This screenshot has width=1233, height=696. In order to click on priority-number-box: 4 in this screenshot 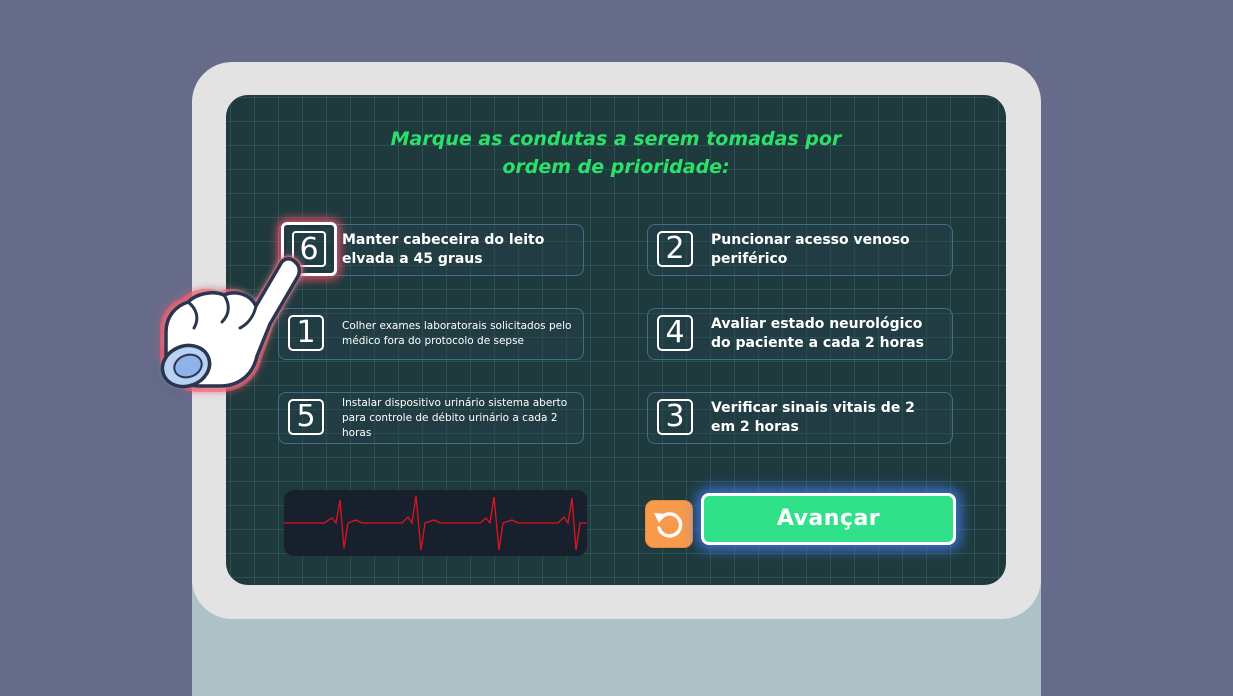, I will do `click(675, 333)`.